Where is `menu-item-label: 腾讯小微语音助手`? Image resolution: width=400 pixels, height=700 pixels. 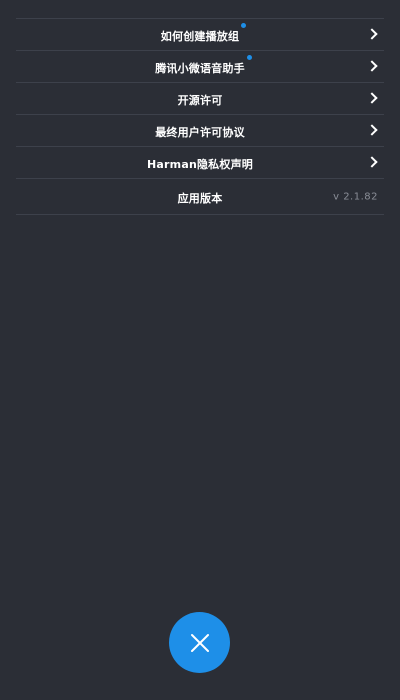
menu-item-label: 腾讯小微语音助手 is located at coordinates (200, 68).